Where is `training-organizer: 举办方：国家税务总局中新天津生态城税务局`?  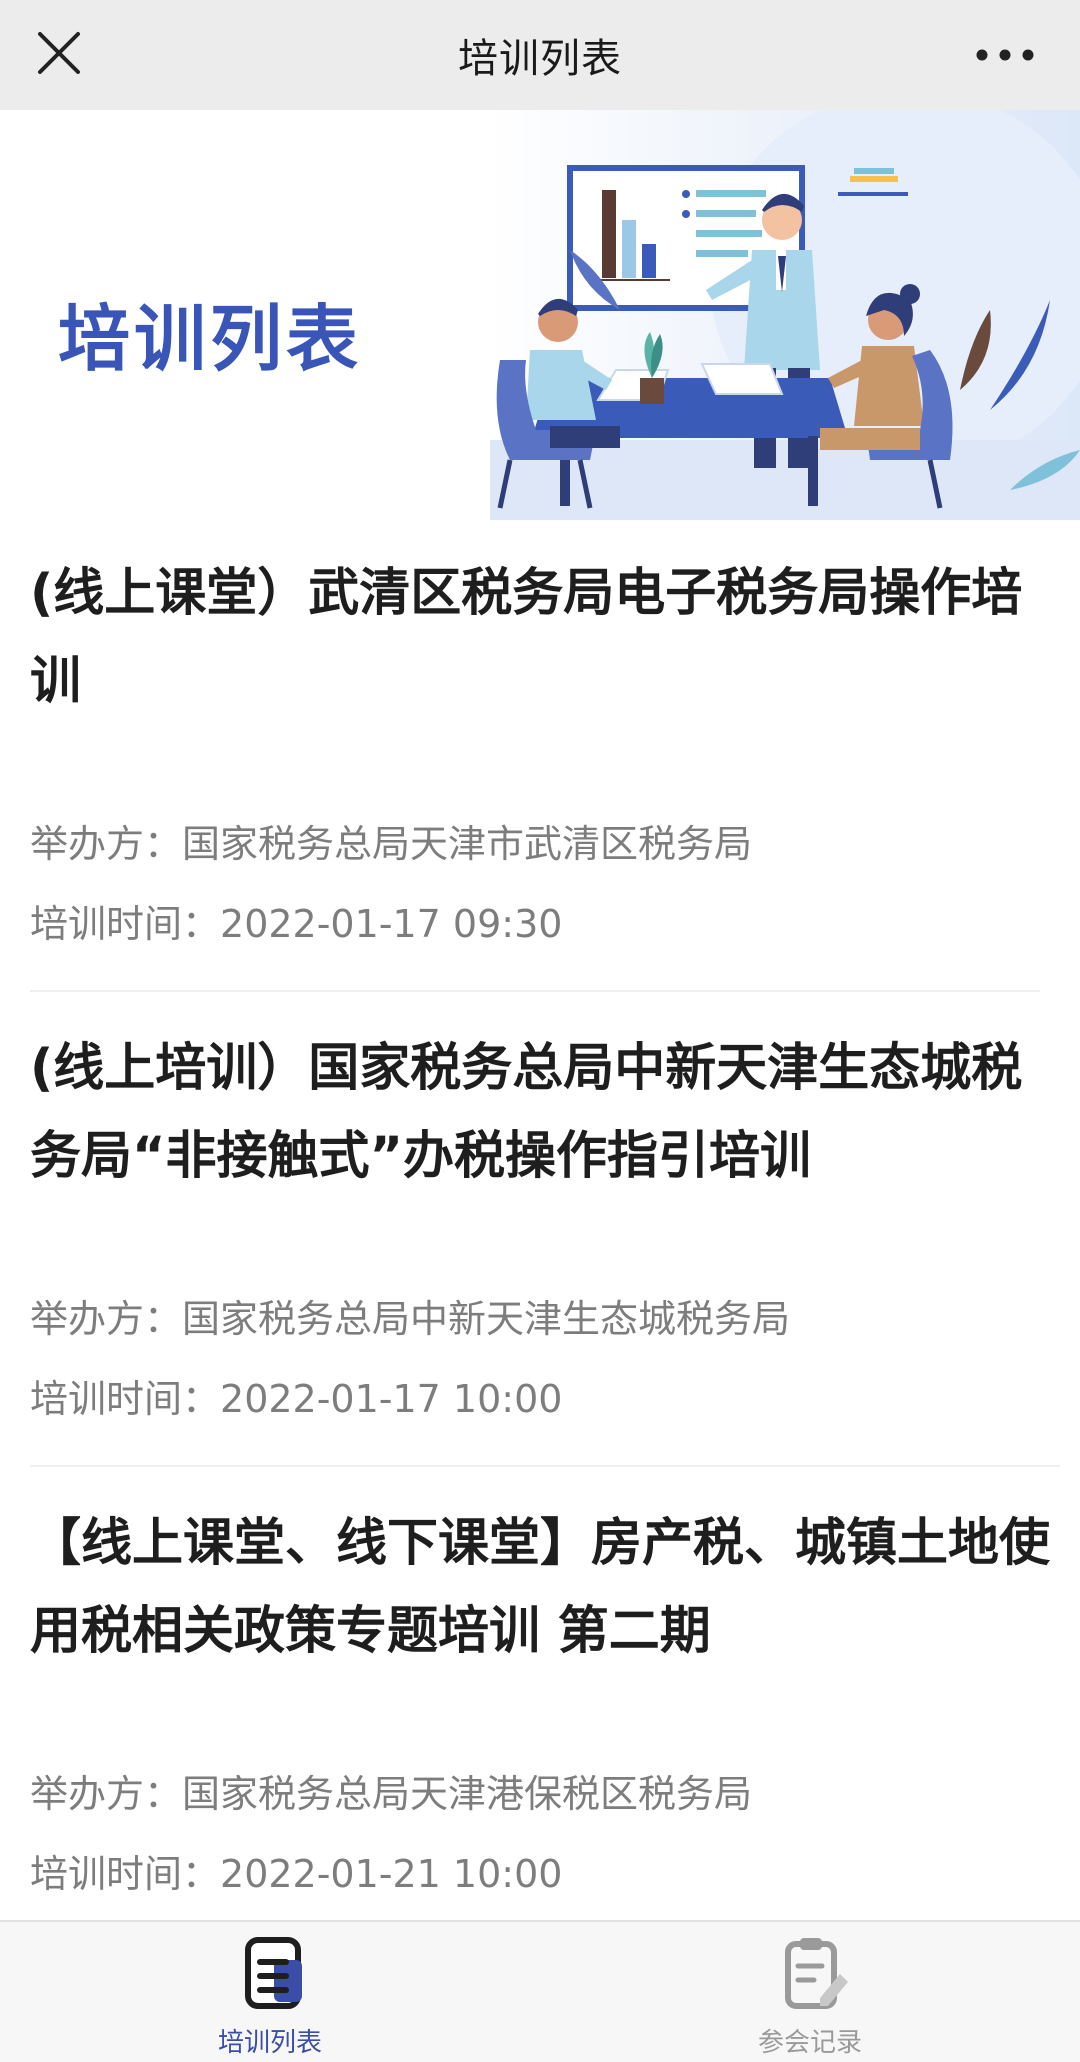 training-organizer: 举办方：国家税务总局中新天津生态城税务局 is located at coordinates (410, 1315).